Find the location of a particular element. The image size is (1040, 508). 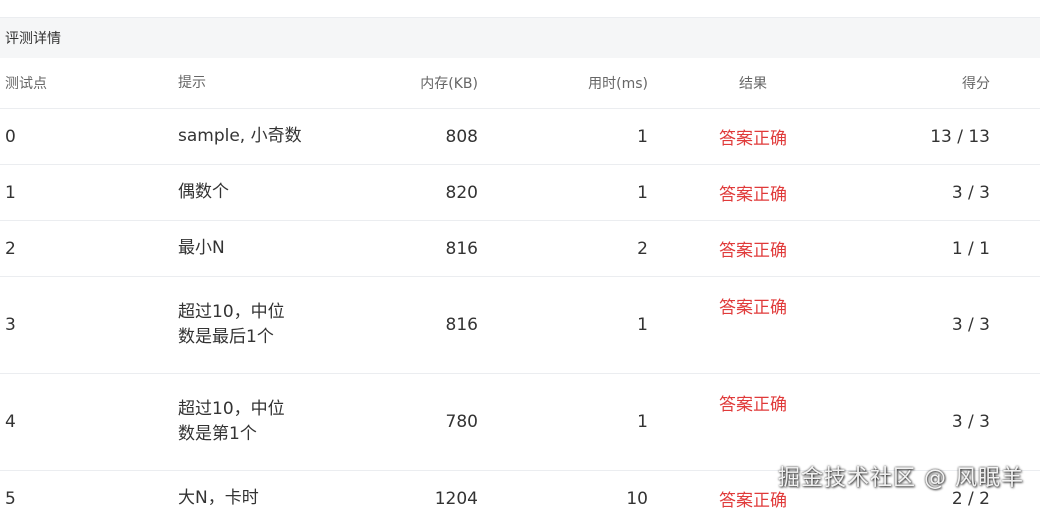

cell-score: 13 / 13 is located at coordinates (924, 136).